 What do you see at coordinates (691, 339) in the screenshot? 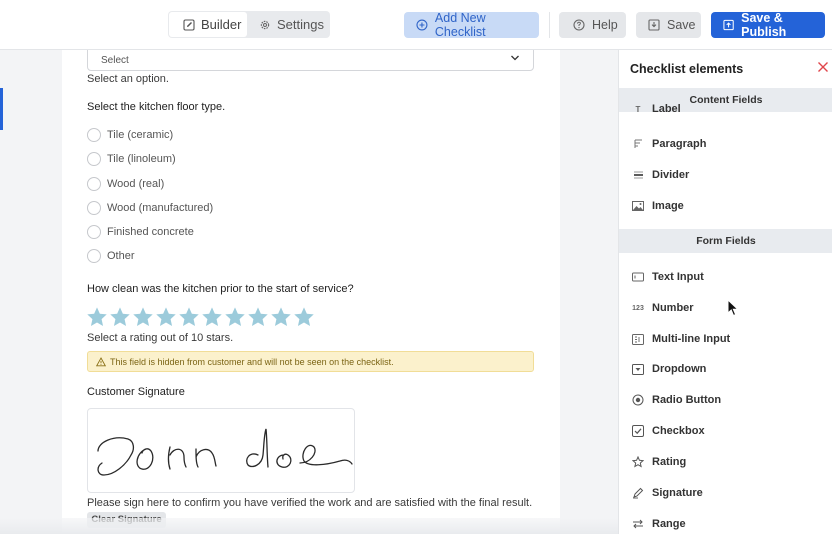
I see `element-multiline-text: Multi-line Input` at bounding box center [691, 339].